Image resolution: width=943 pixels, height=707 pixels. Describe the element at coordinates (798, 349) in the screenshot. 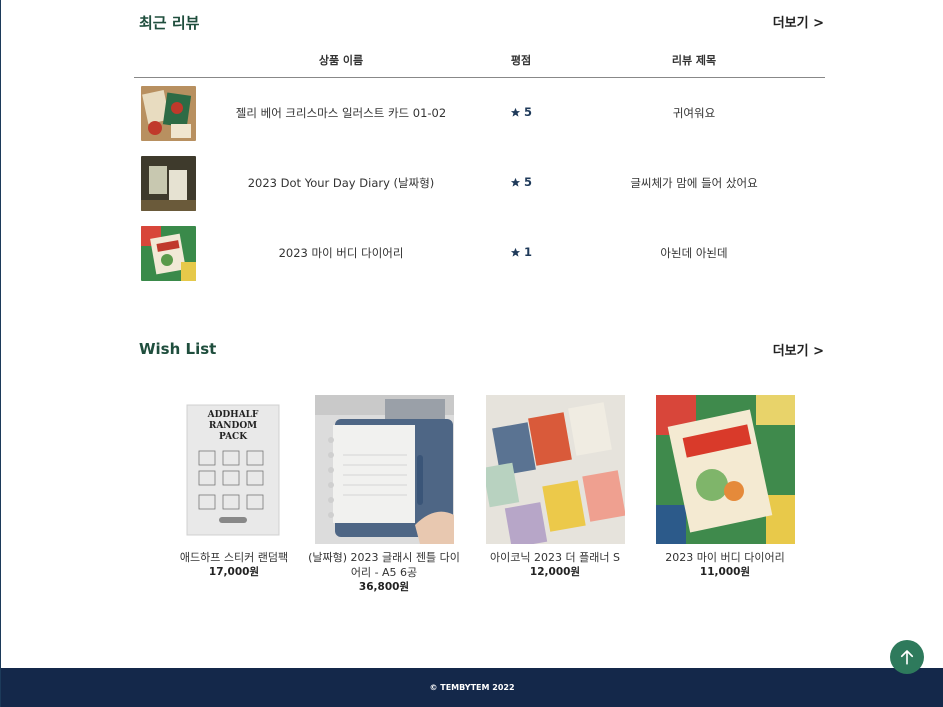

I see `wish-list-more-link: 더보기 >` at that location.